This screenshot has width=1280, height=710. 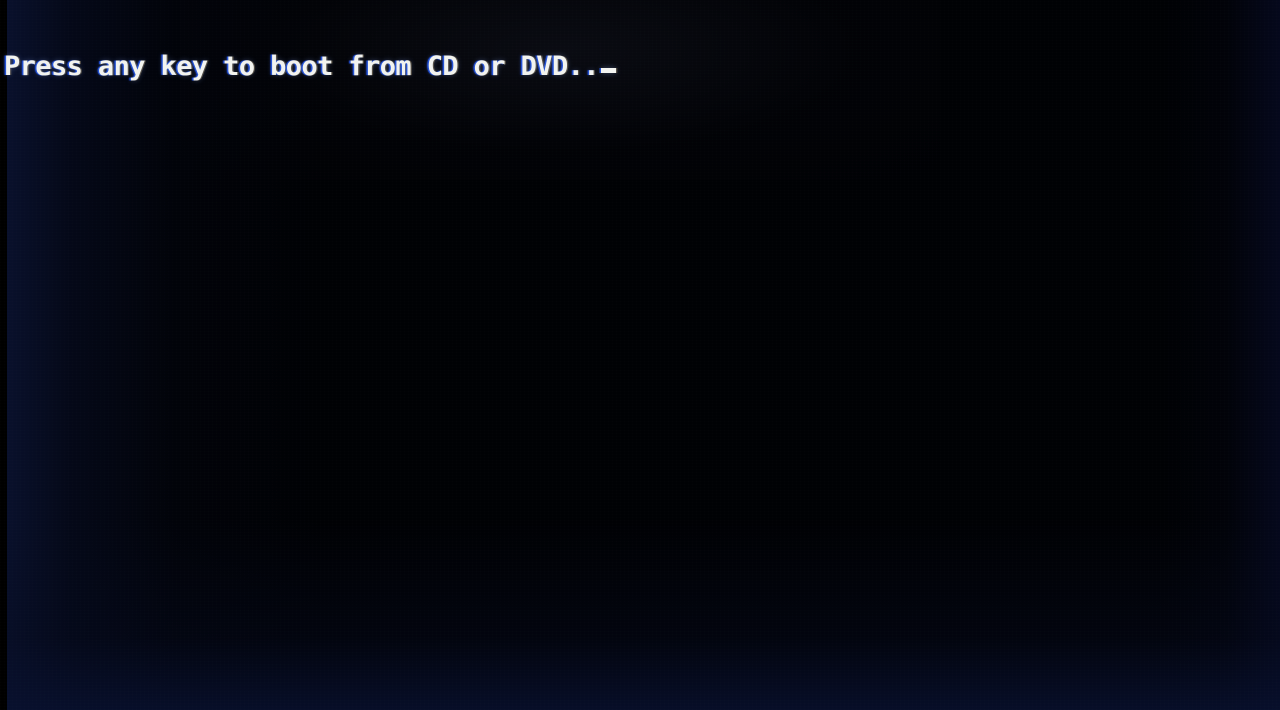 I want to click on boot-prompt-line: Press any key to boot from CD or DVD.., so click(x=310, y=70).